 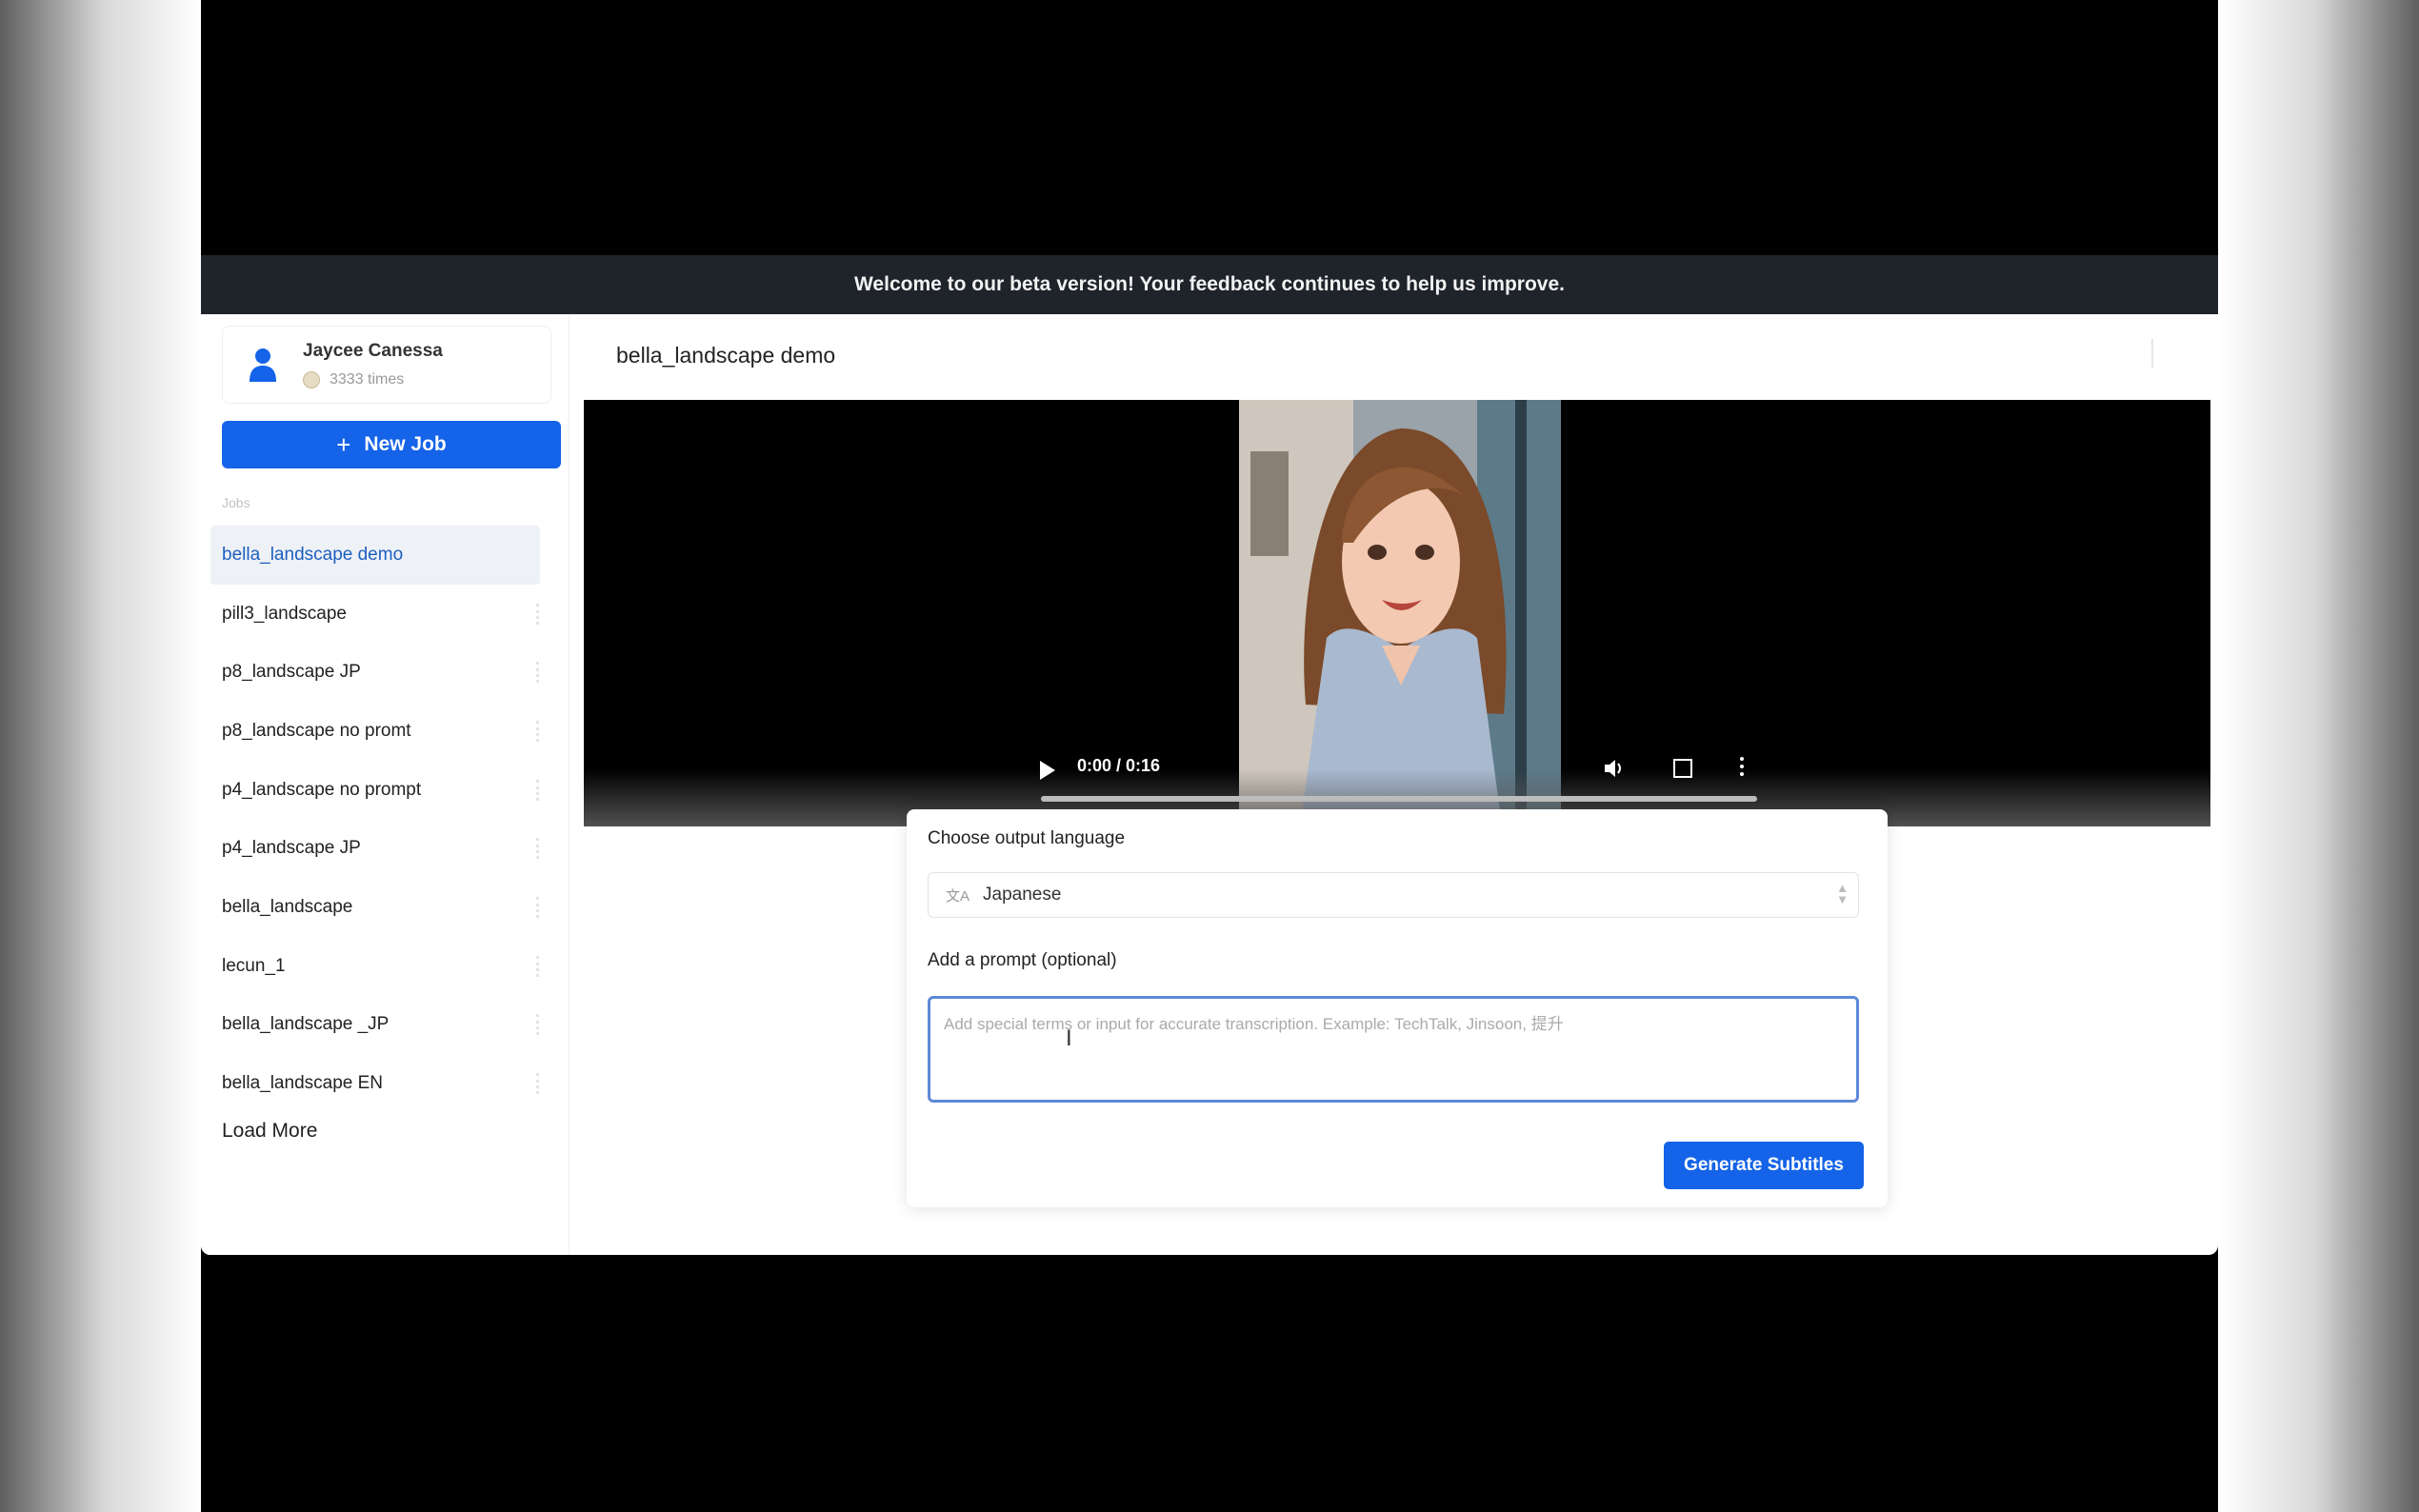 I want to click on video-time: 0:00 / 0:16, so click(x=1119, y=765).